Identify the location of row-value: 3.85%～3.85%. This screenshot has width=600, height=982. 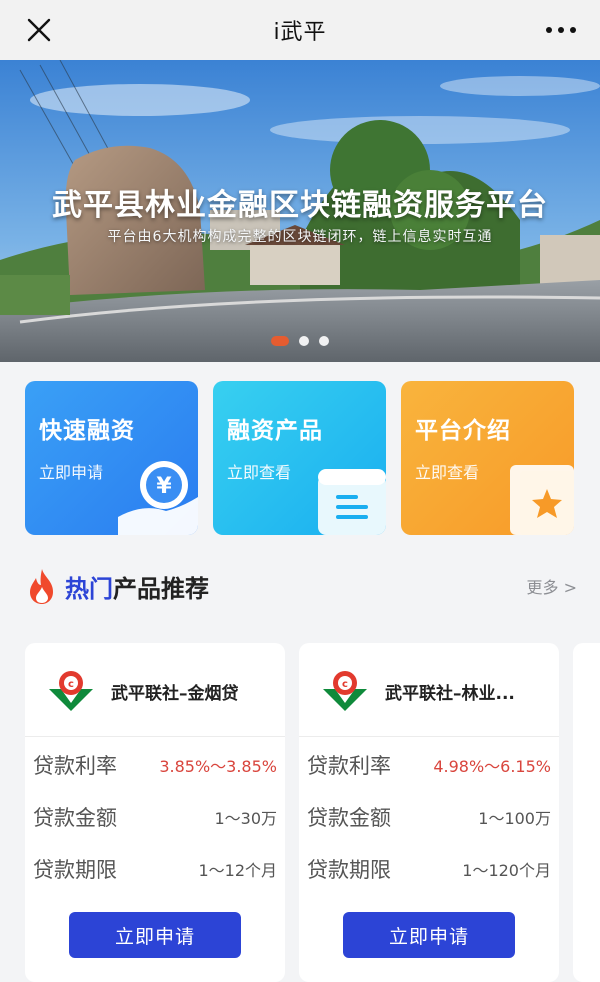
(218, 766).